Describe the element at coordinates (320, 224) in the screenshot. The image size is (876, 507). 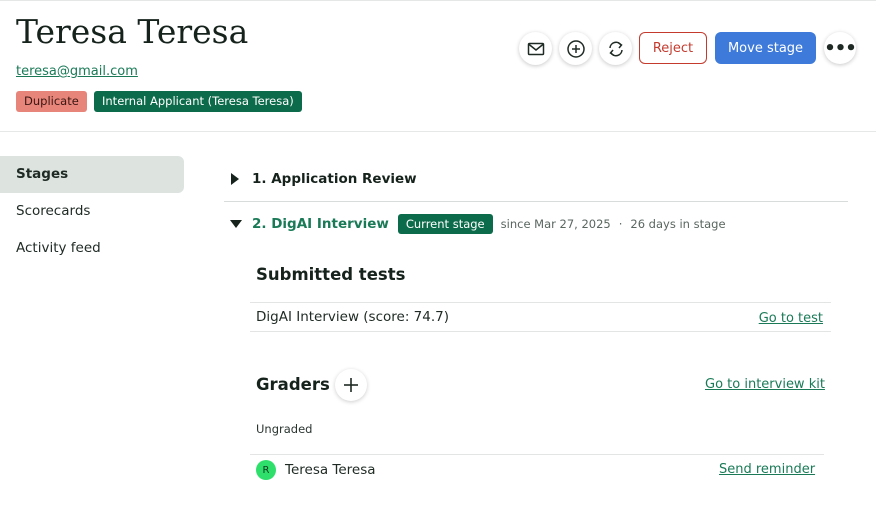
I see `stage-title: 2. DigAI Interview` at that location.